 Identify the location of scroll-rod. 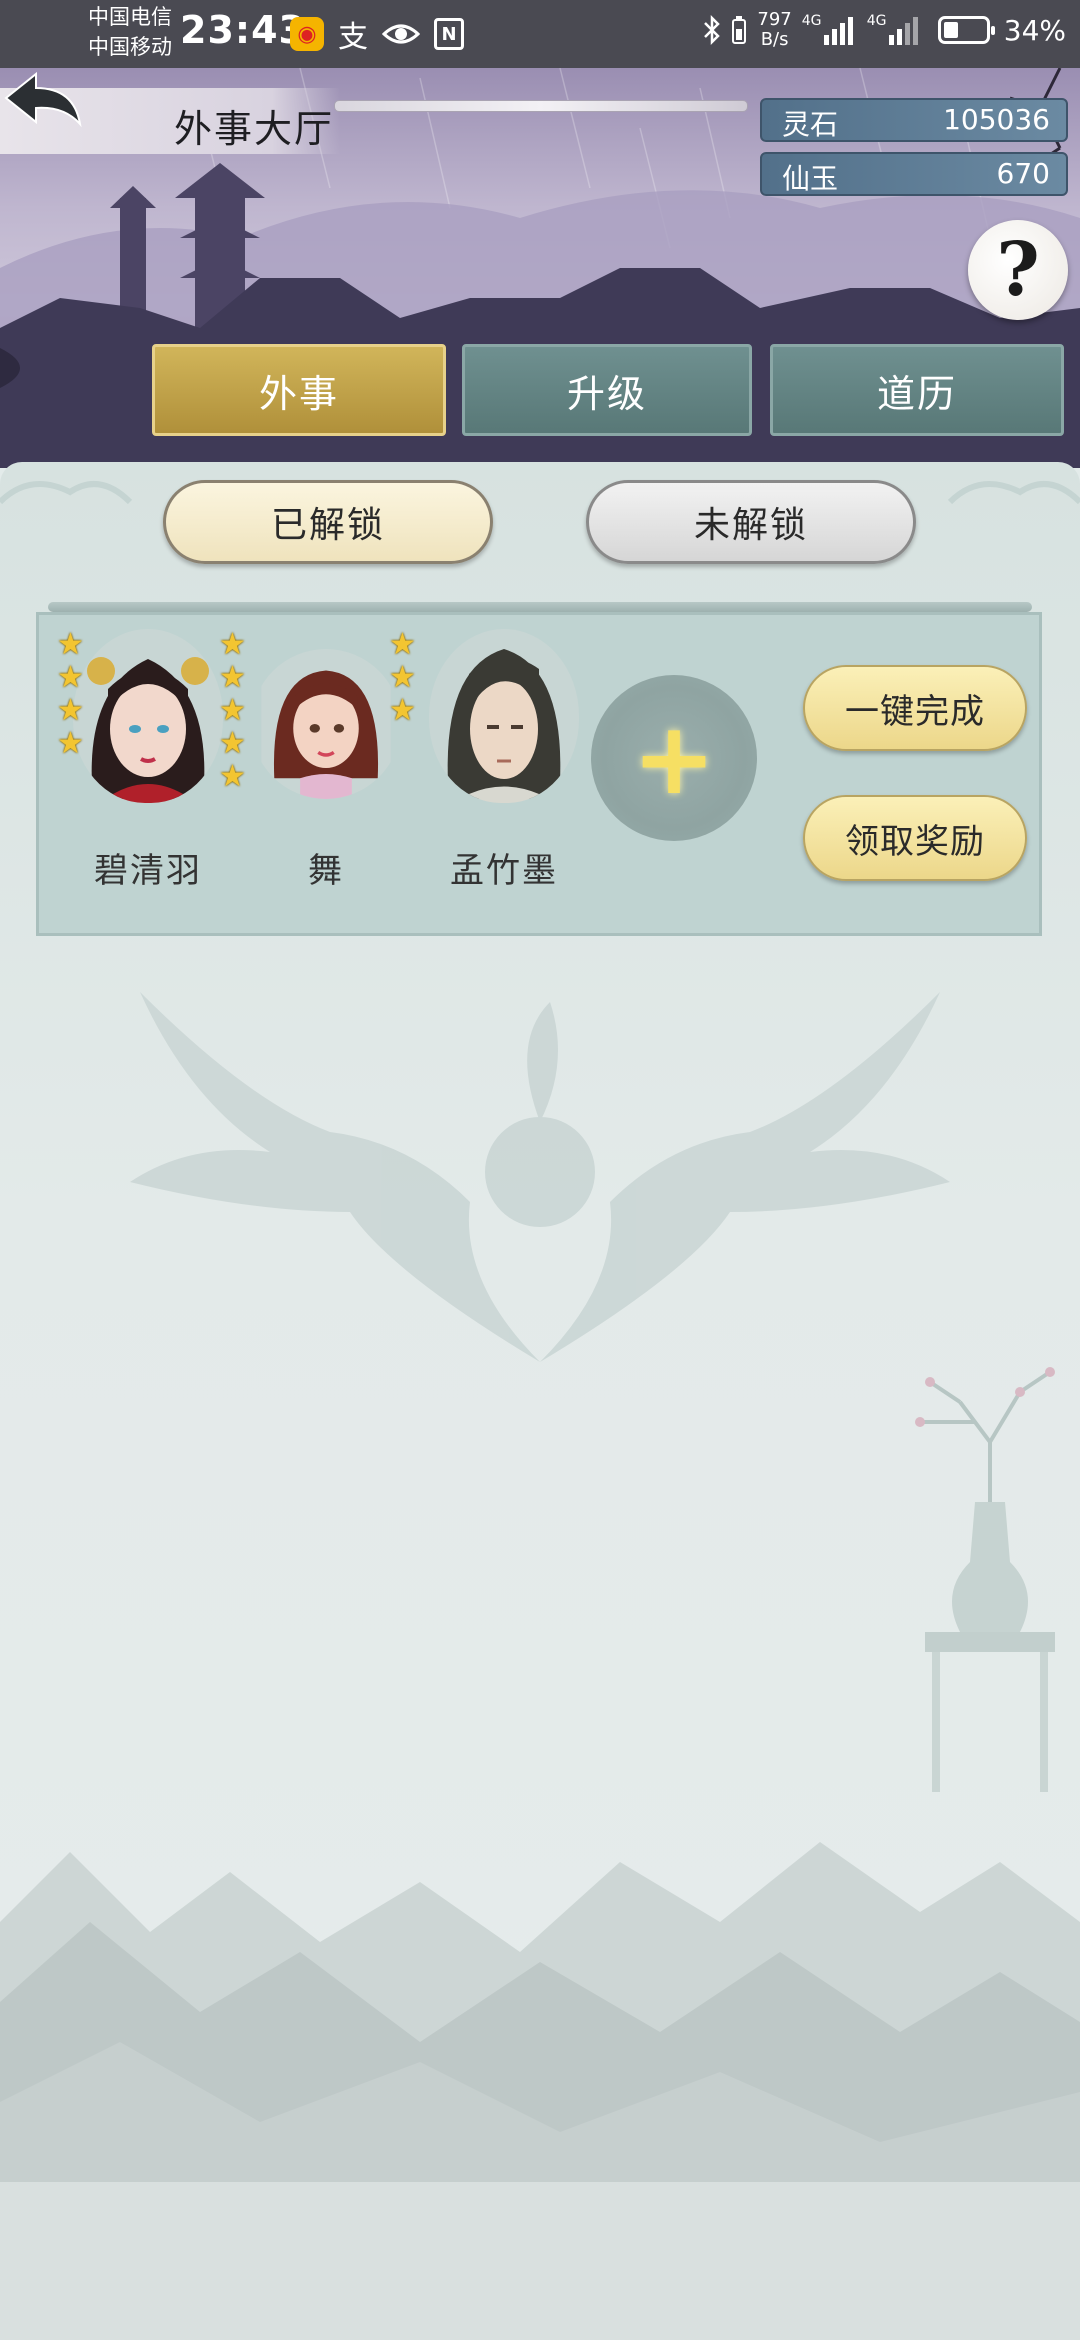
(540, 607).